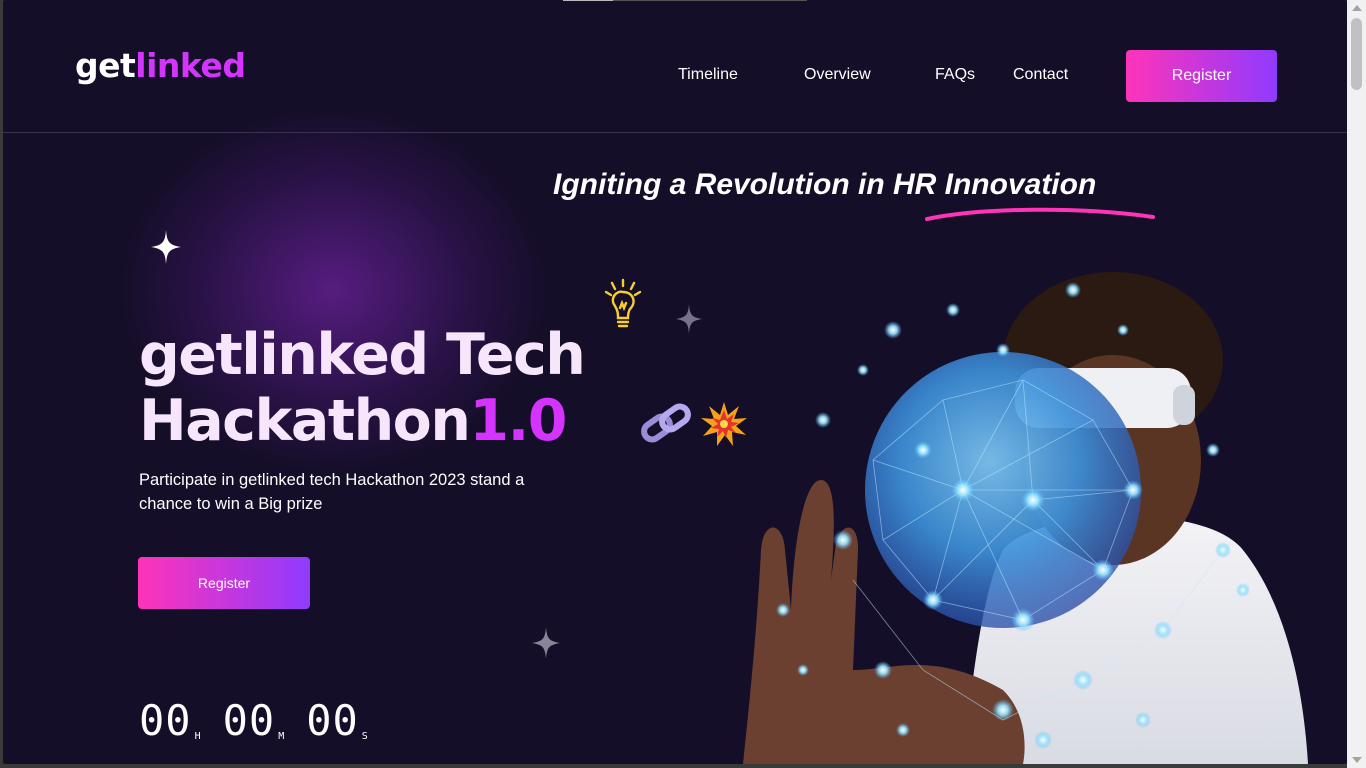  I want to click on page-scrollbar, so click(1356, 384).